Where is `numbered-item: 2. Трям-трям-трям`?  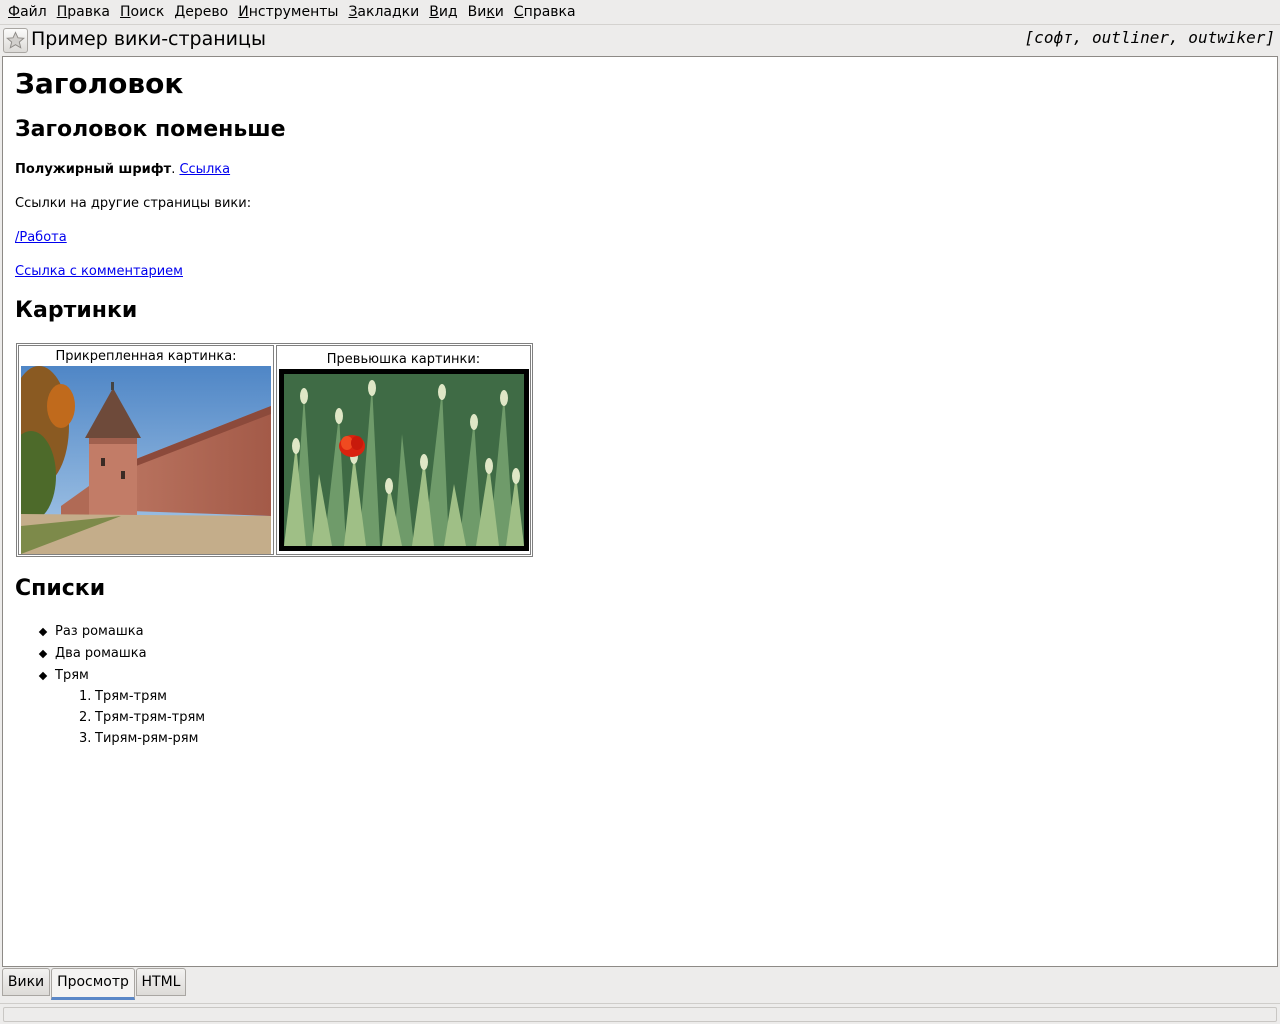
numbered-item: 2. Трям-трям-трям is located at coordinates (110, 717).